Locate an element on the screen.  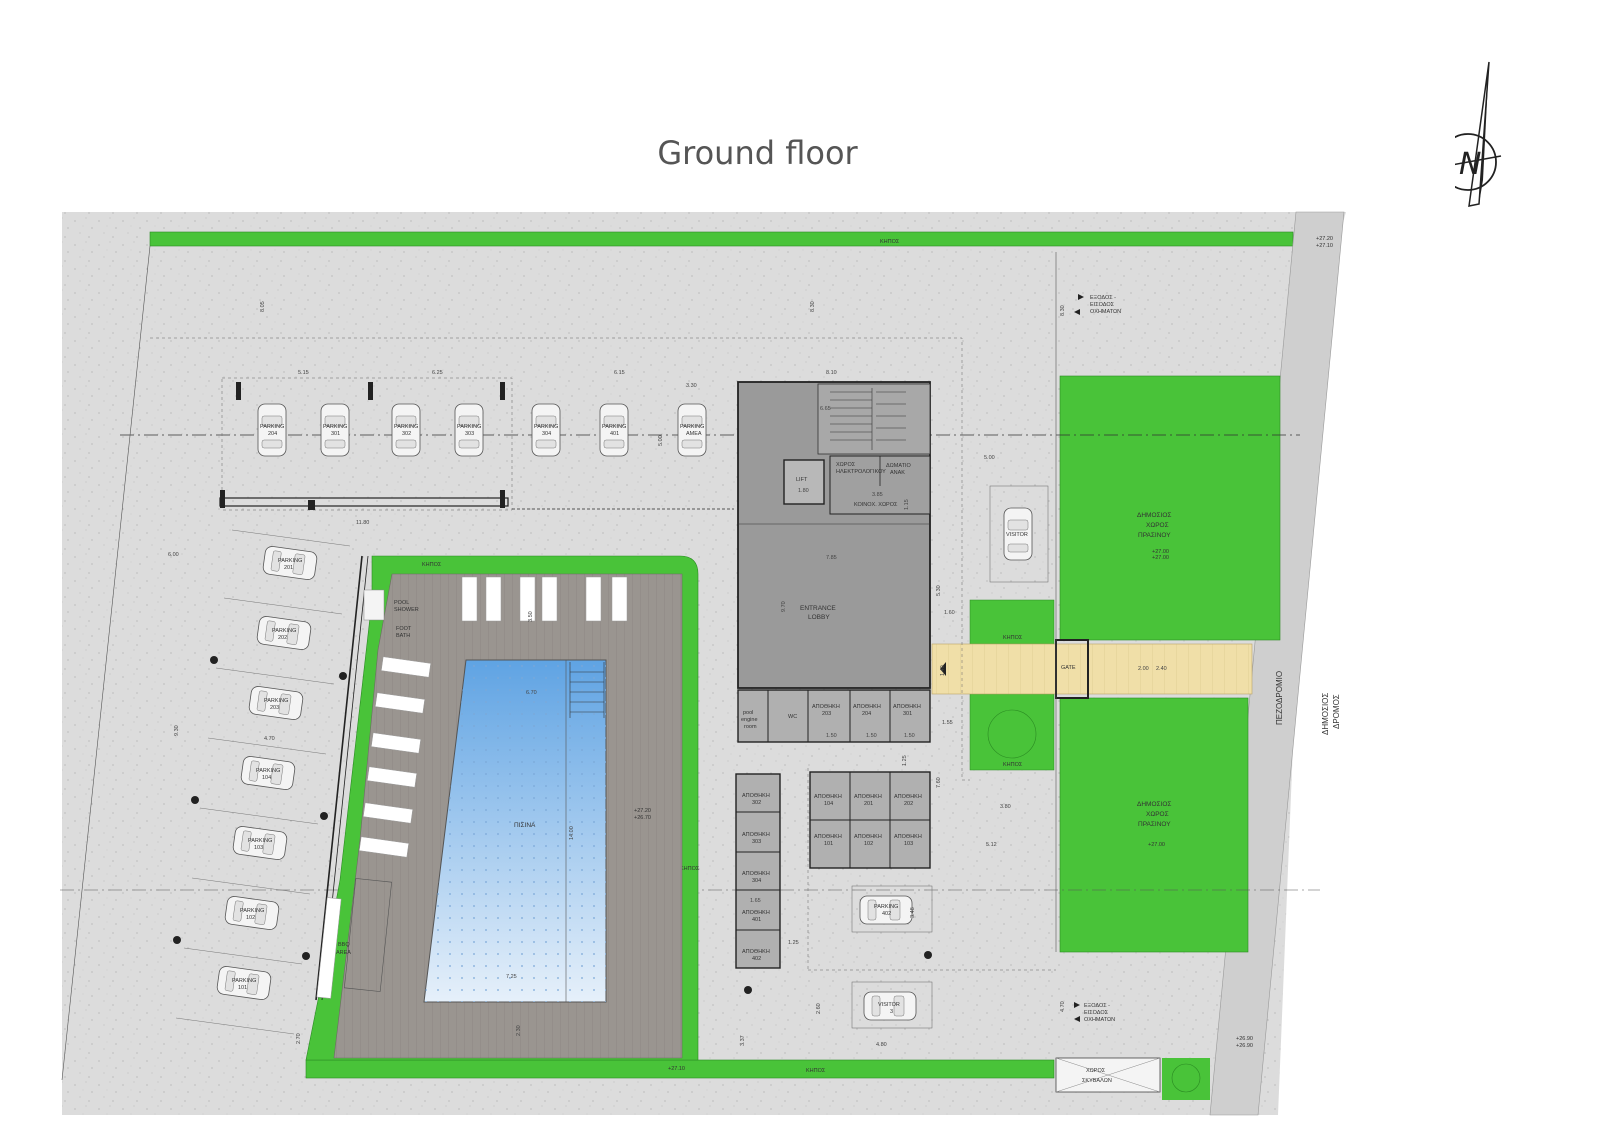
dim-1180: 11.80 is located at coordinates (362, 523).